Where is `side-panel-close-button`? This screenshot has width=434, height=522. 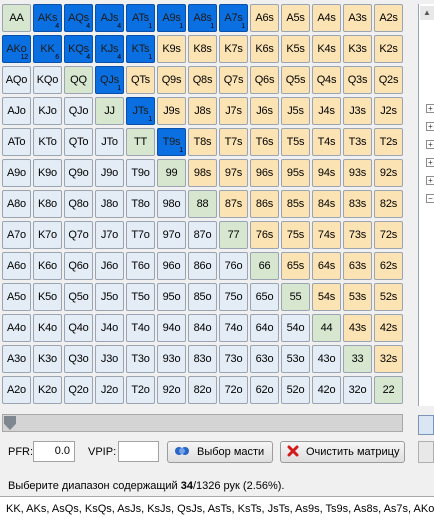
side-panel-close-button is located at coordinates (426, 452).